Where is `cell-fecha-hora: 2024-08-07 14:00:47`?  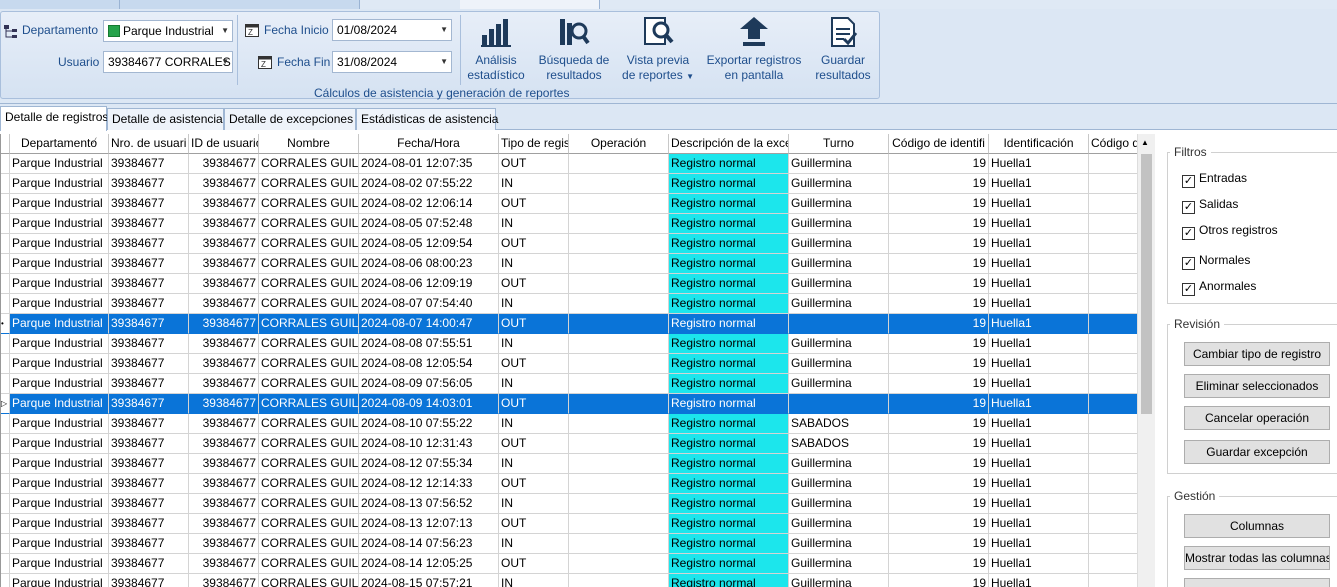 cell-fecha-hora: 2024-08-07 14:00:47 is located at coordinates (429, 324).